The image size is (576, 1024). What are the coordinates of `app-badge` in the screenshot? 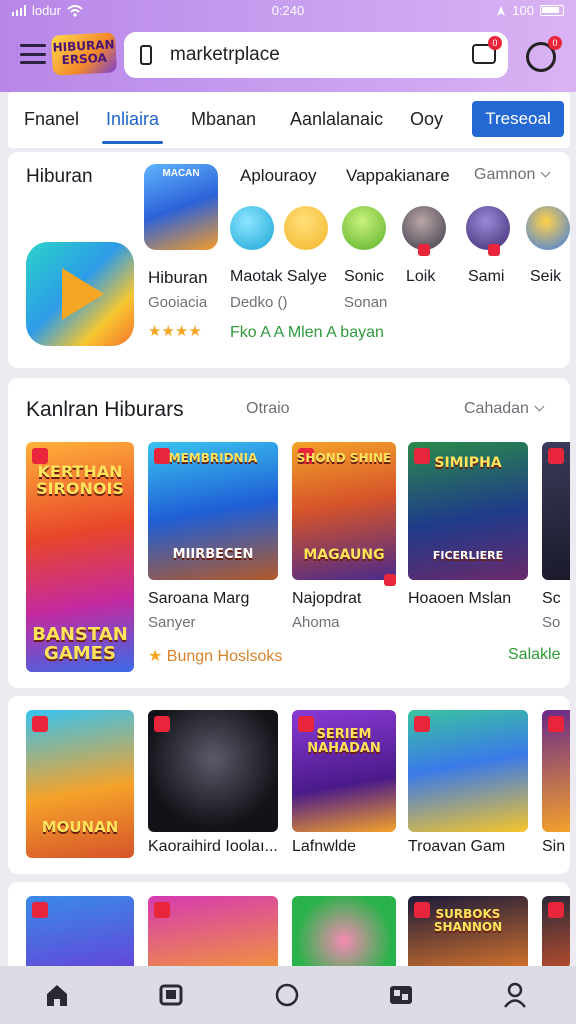 It's located at (424, 250).